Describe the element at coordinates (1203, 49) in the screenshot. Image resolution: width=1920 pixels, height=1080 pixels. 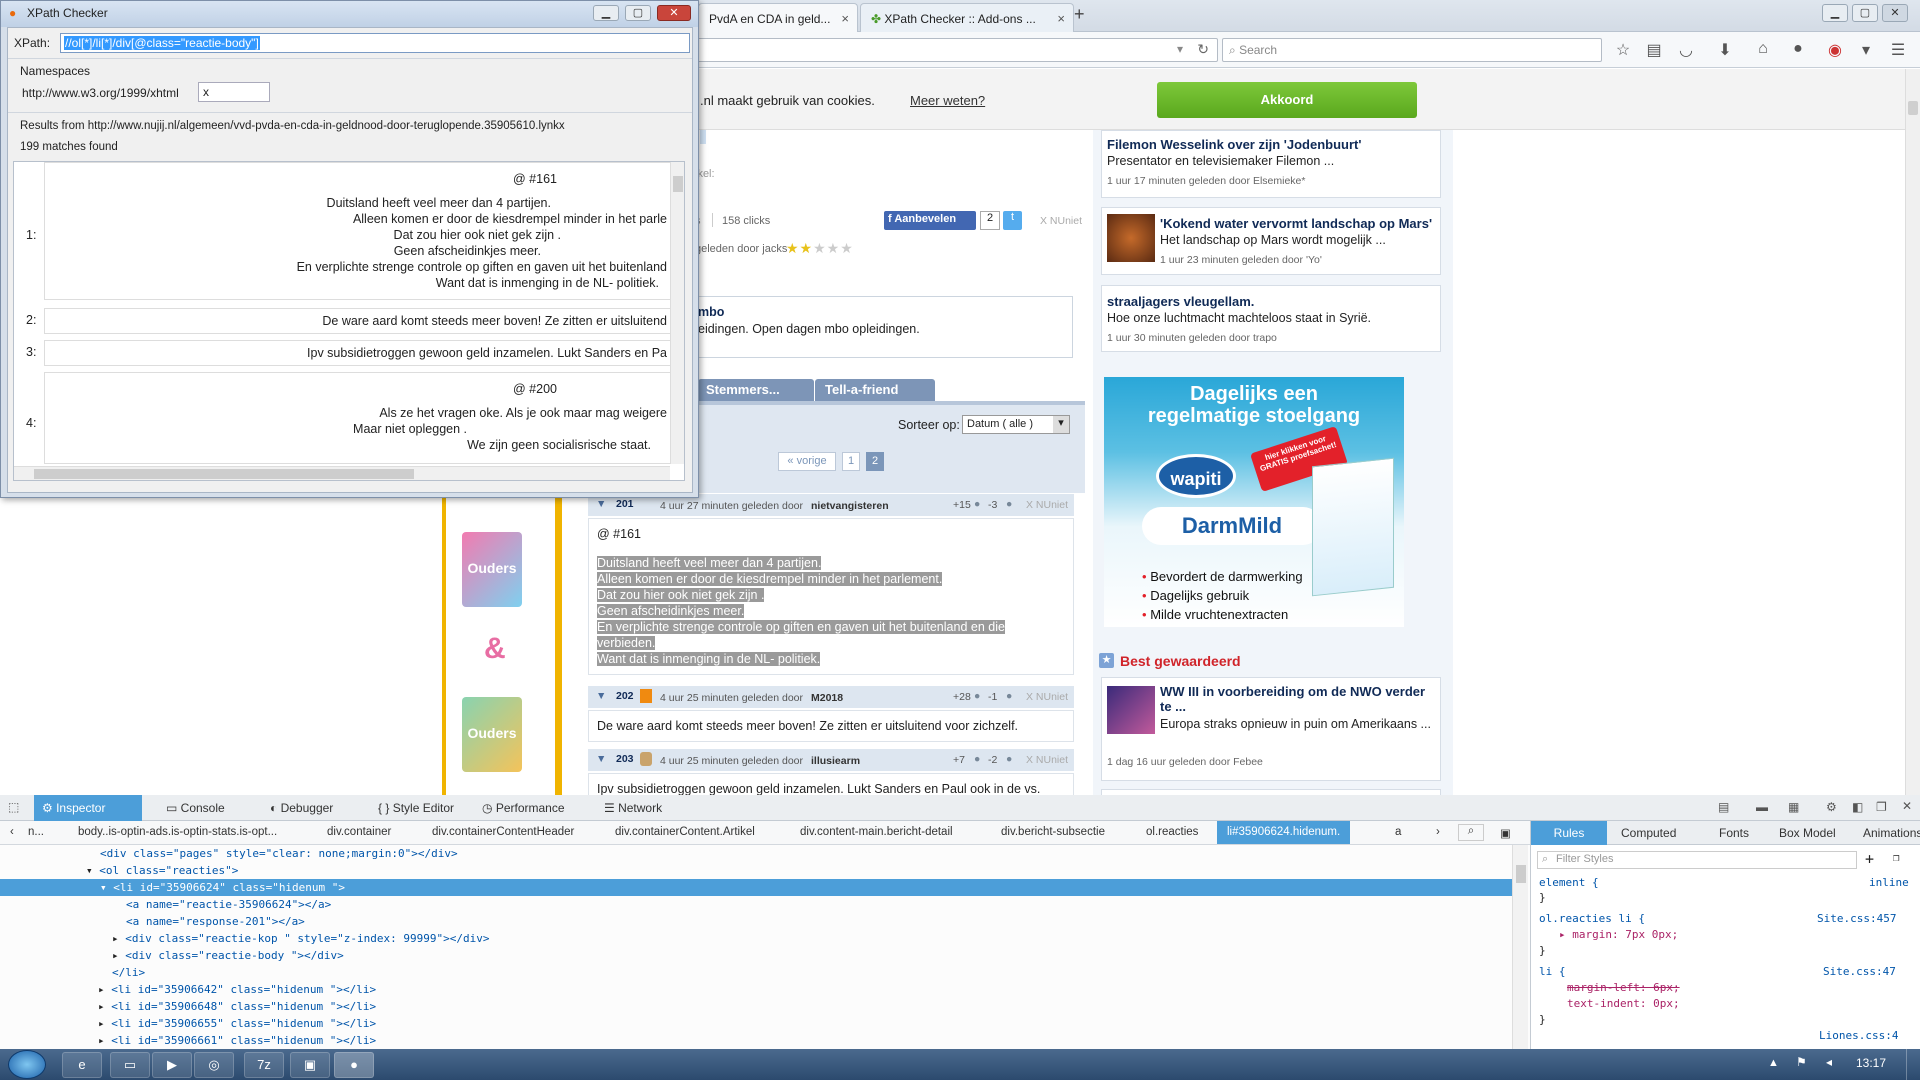
I see `reload-icon: ↻` at that location.